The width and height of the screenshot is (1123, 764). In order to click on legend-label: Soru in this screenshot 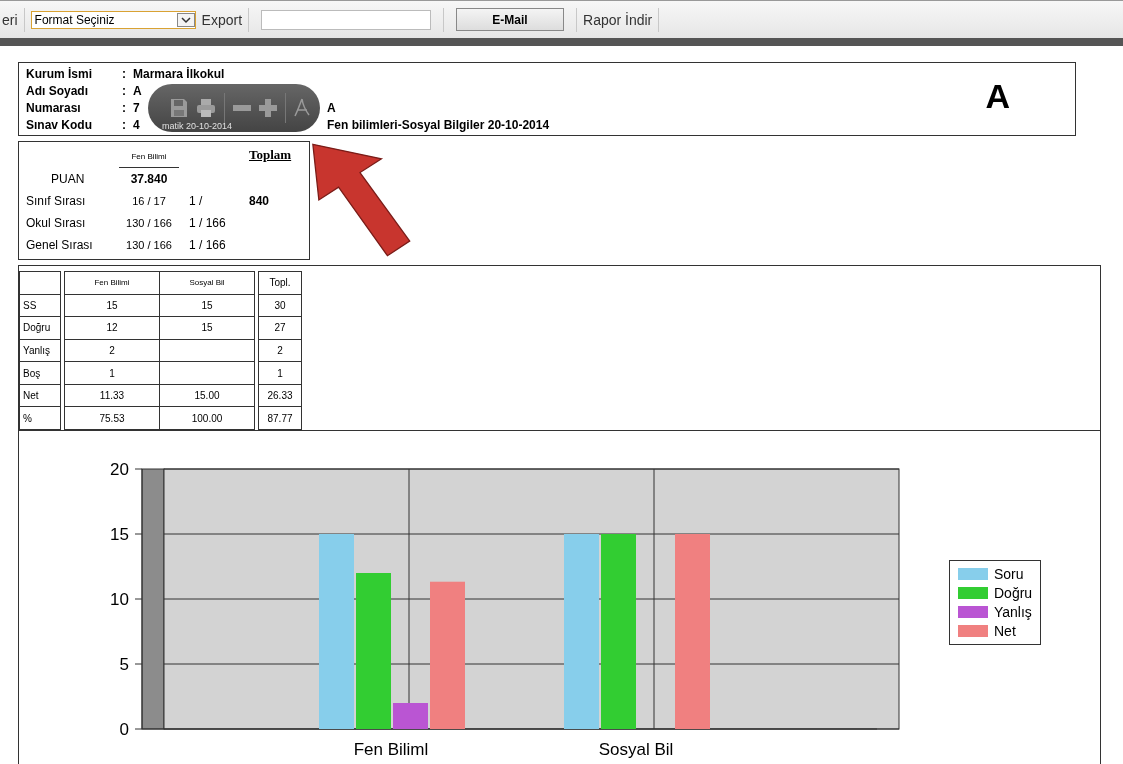, I will do `click(1009, 574)`.